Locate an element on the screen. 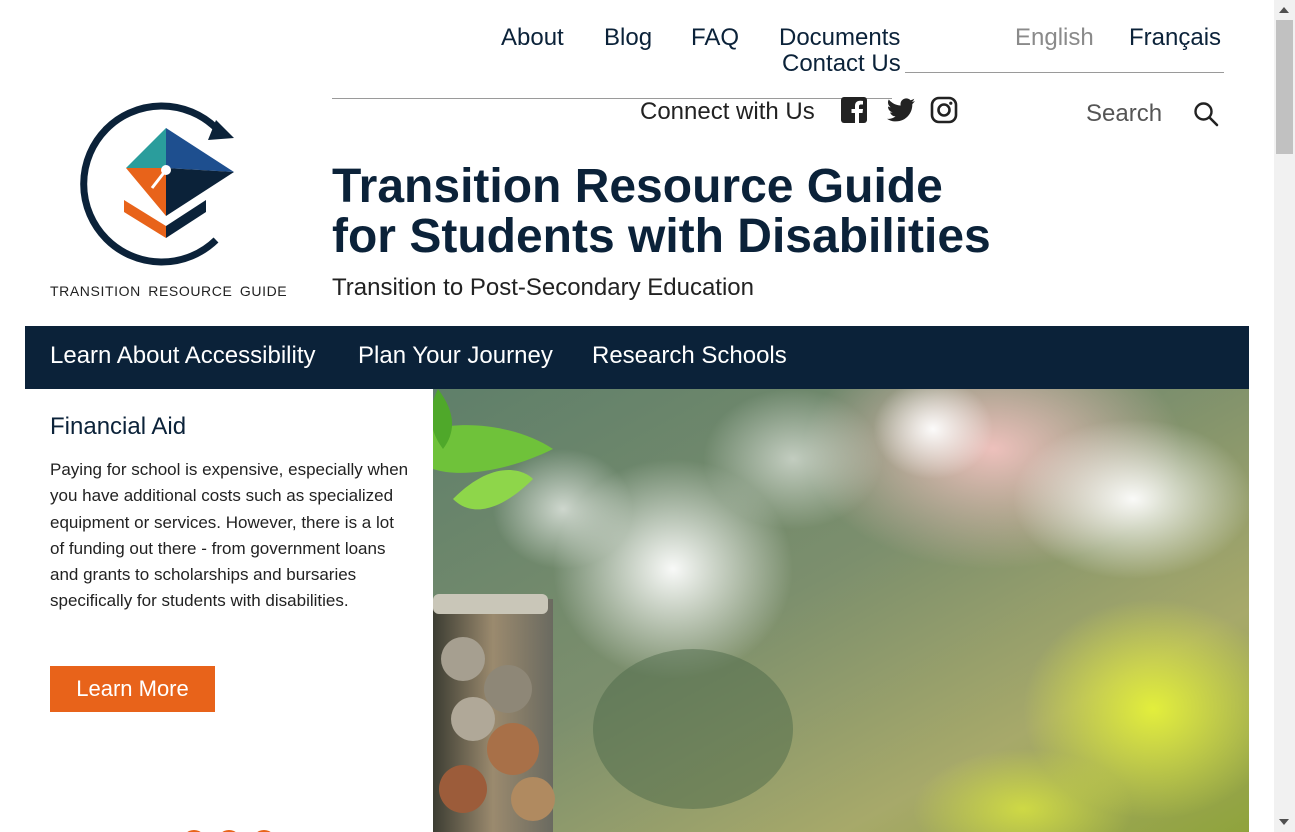  search-input: Search is located at coordinates (1124, 114).